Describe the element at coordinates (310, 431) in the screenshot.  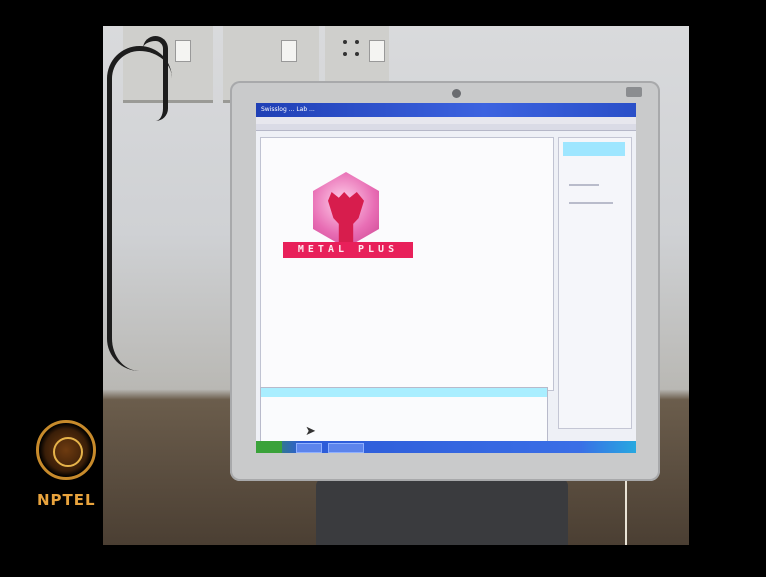
I see `cursor-arrow-icon: ➤` at that location.